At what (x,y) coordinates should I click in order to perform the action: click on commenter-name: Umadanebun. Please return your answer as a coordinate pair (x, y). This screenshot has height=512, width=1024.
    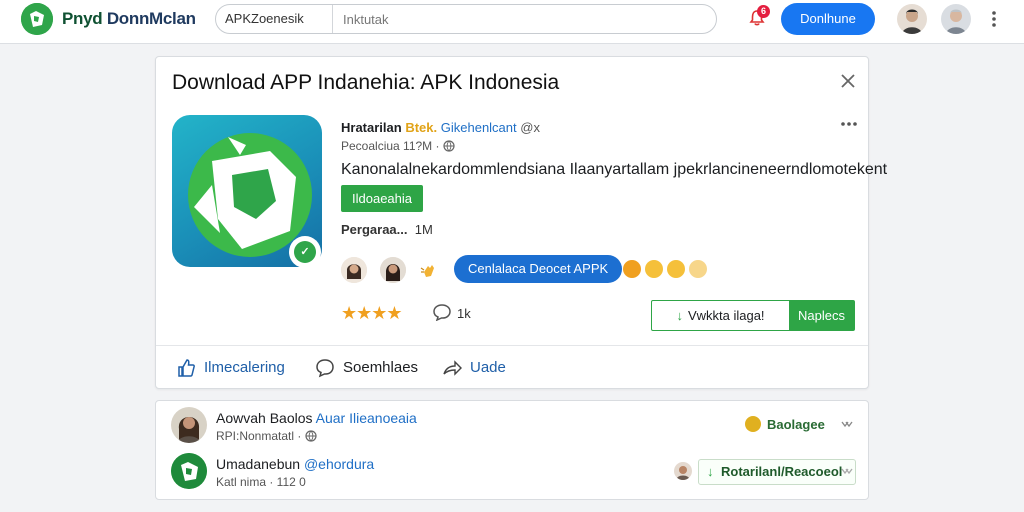
    Looking at the image, I should click on (258, 464).